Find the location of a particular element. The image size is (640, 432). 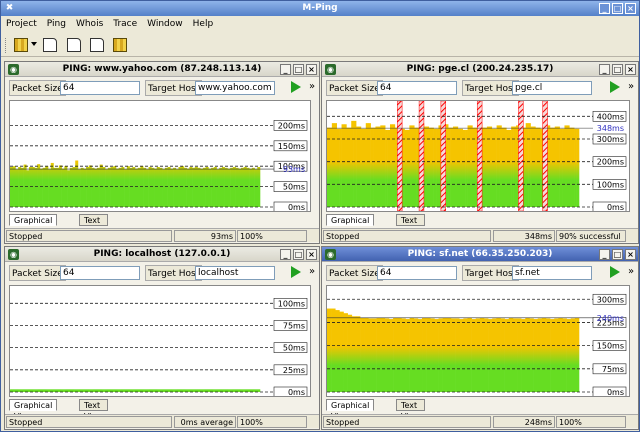

menu-trace: Trace is located at coordinates (125, 24).